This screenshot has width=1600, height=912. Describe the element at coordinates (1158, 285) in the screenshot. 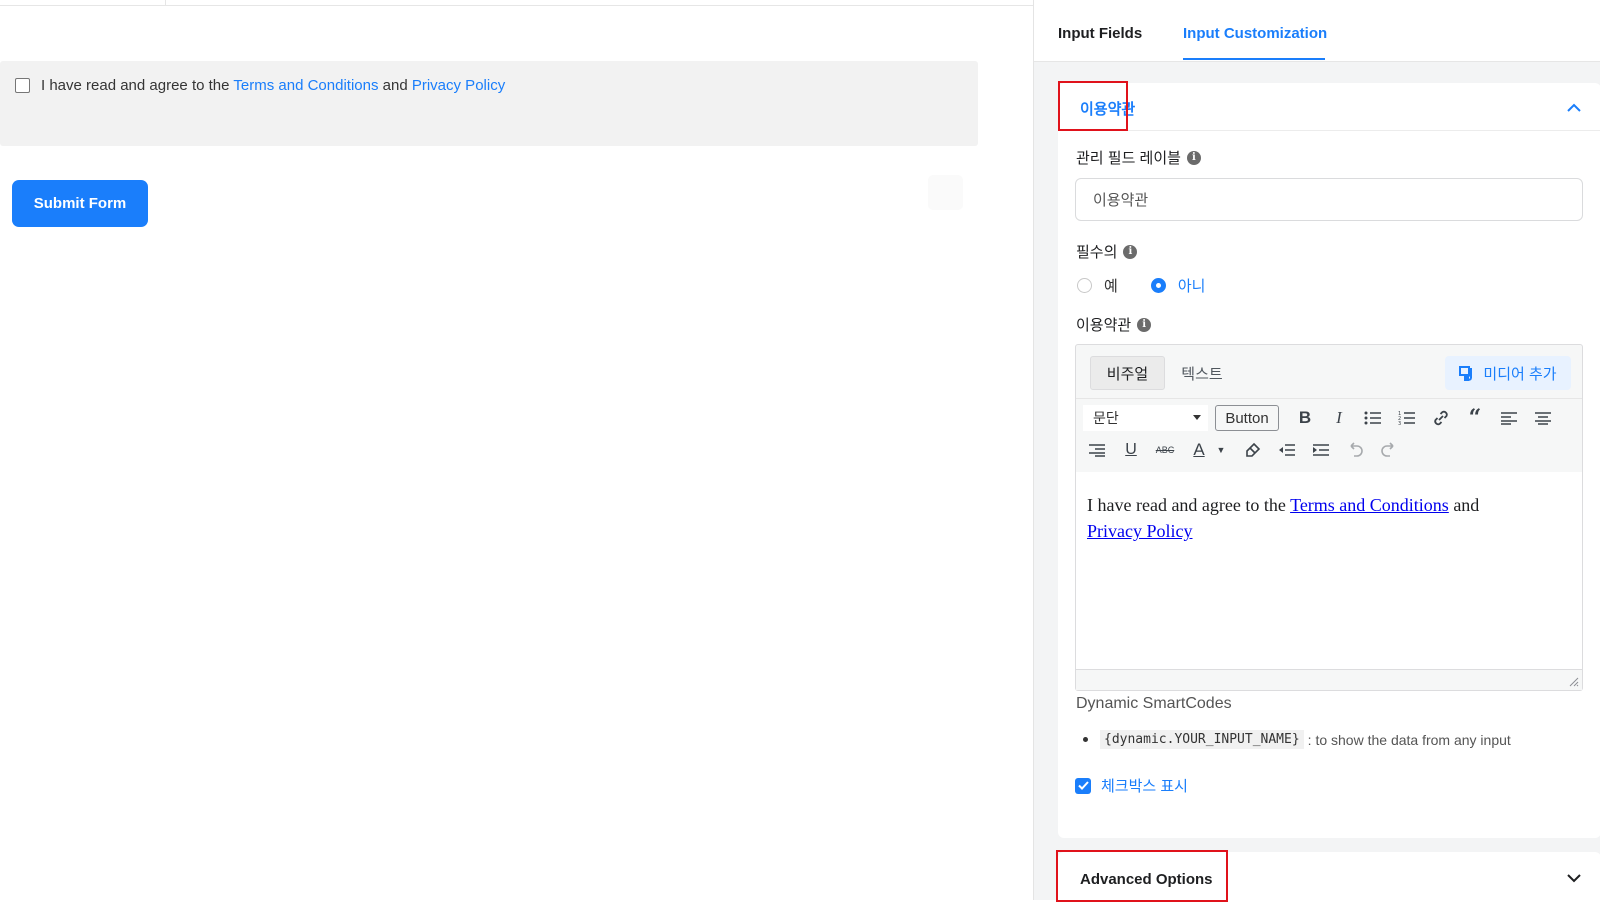

I see `radio-no` at that location.